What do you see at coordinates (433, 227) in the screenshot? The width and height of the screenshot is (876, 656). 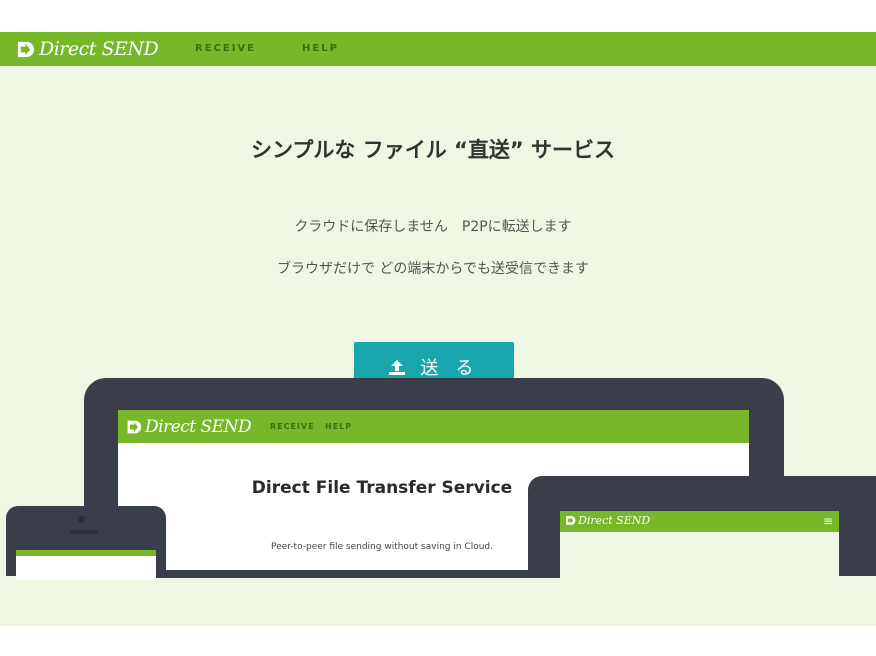 I see `hero-tagline-1: クラウドに保存しません P2Pに転送します` at bounding box center [433, 227].